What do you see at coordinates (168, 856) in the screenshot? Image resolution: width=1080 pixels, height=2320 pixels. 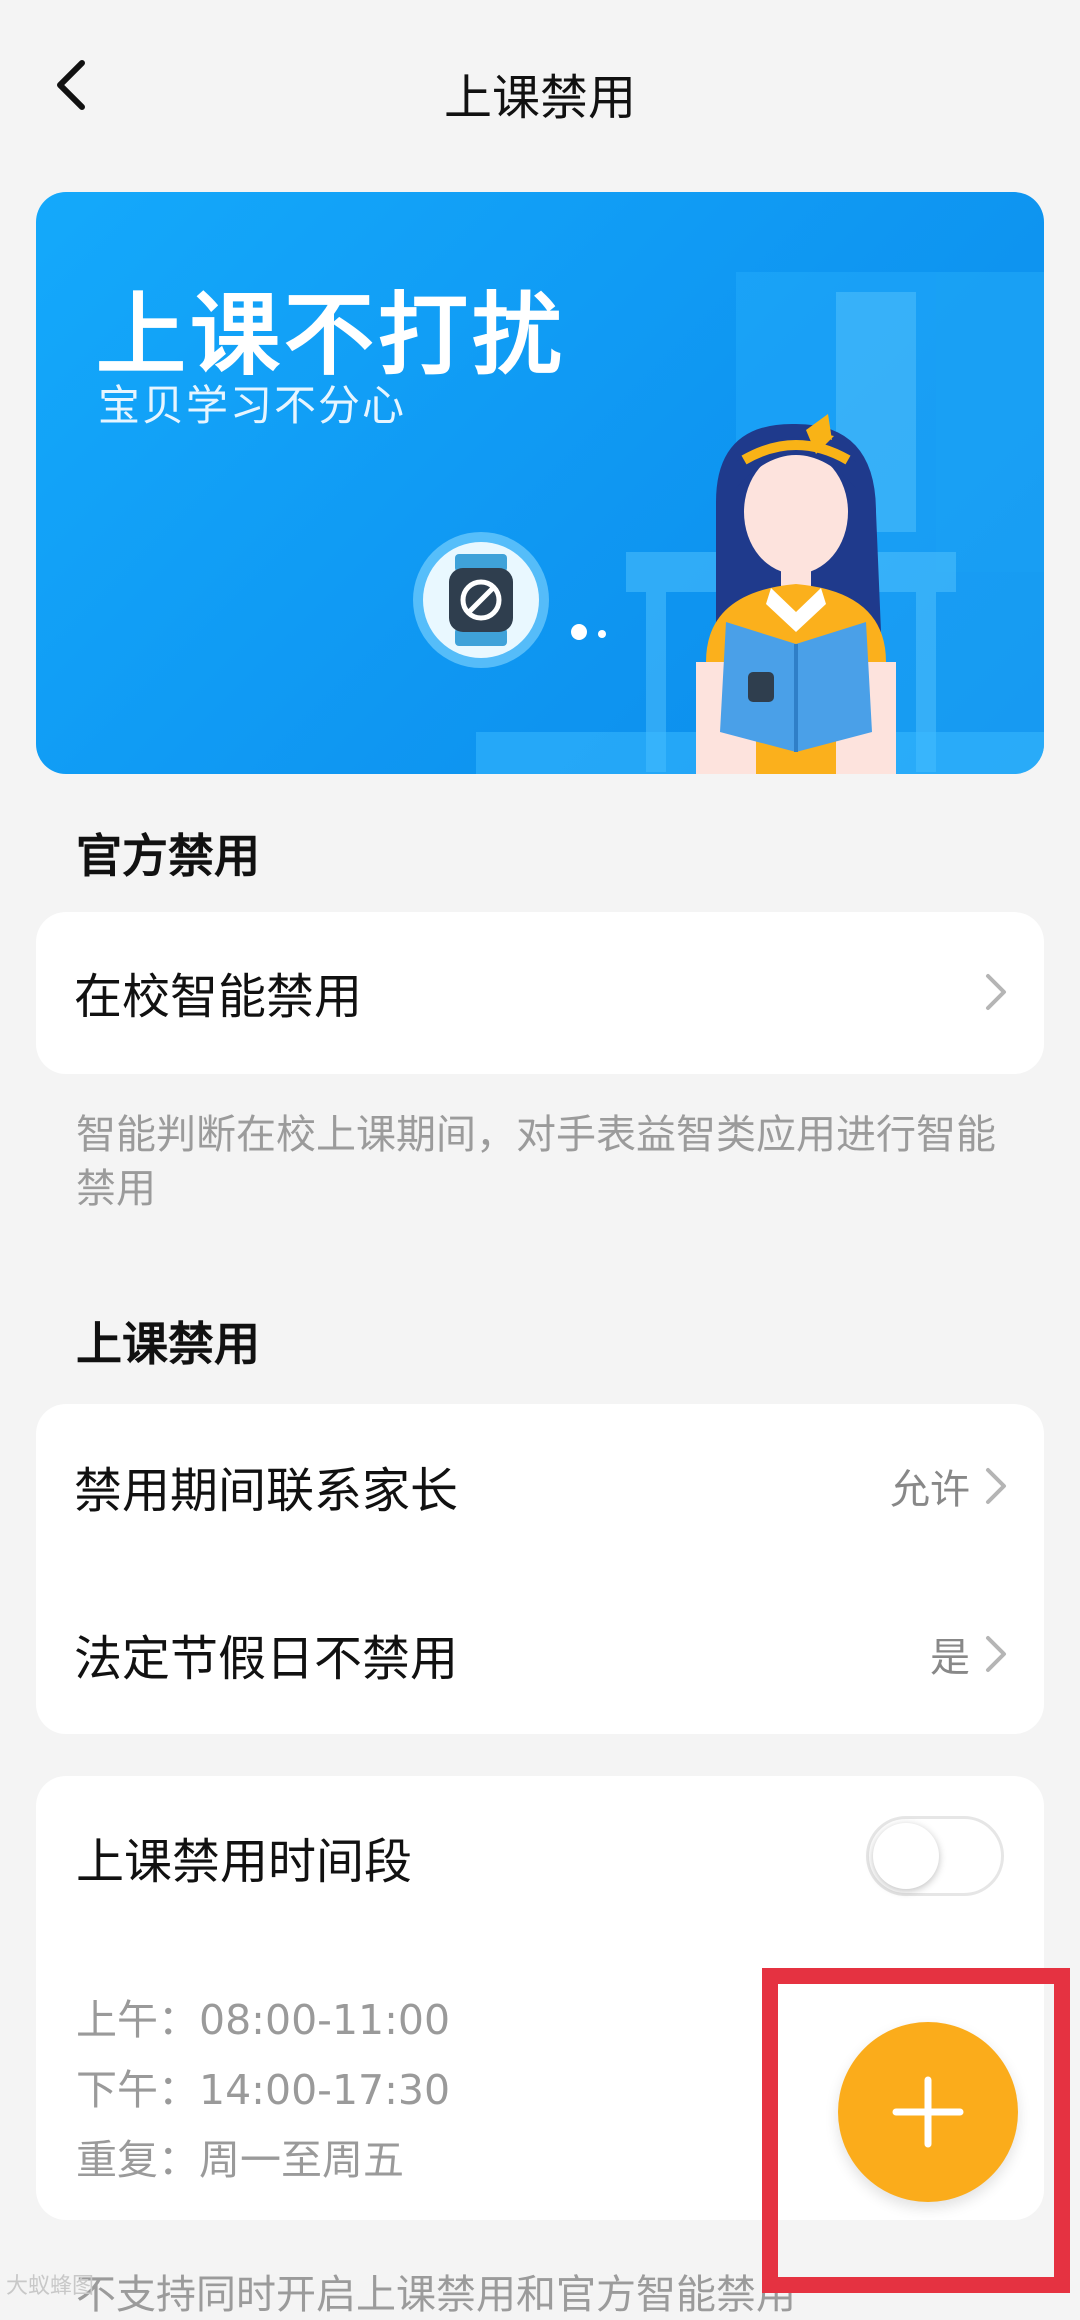 I see `section-title-official: 官方禁用` at bounding box center [168, 856].